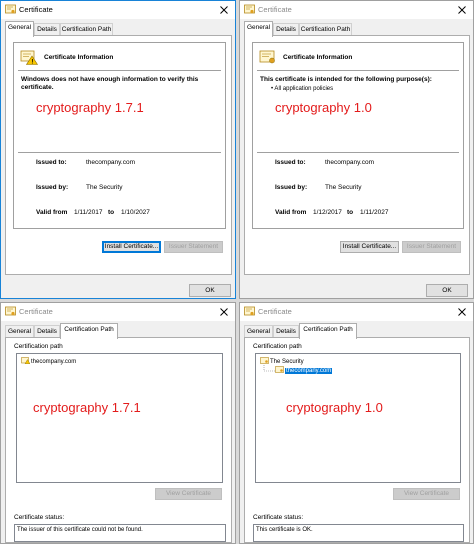 The image size is (474, 544). I want to click on valid-from-value: 1/11/2017, so click(88, 212).